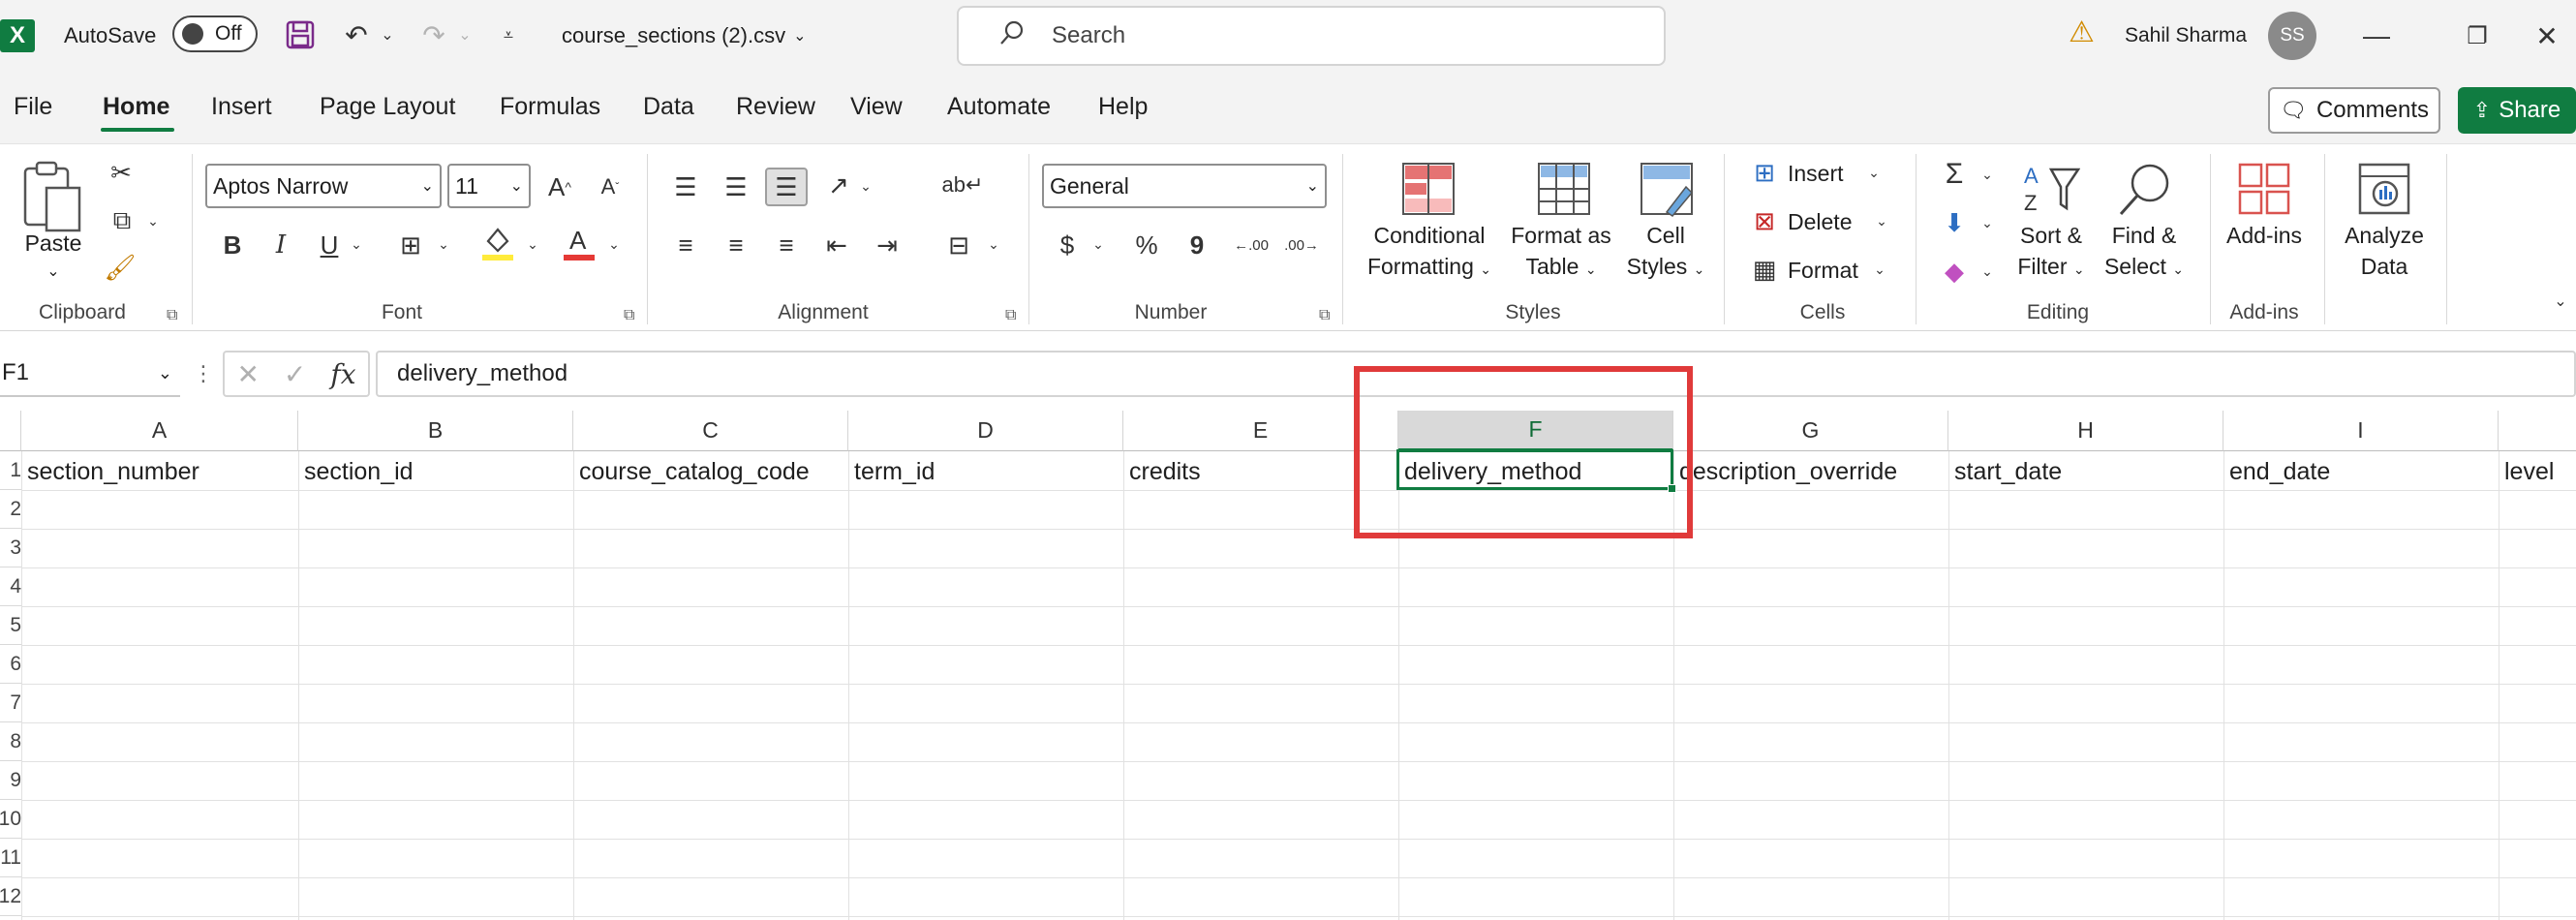 The image size is (2576, 920). I want to click on user-name: Sahil Sharma, so click(2186, 35).